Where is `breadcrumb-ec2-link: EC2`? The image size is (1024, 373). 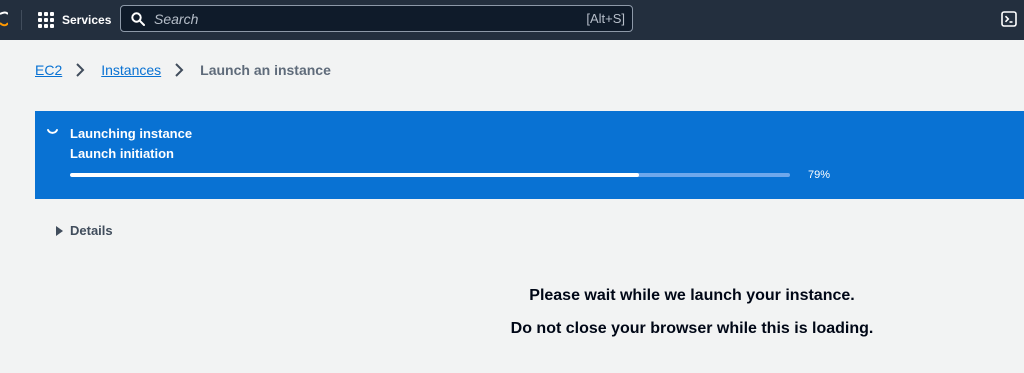 breadcrumb-ec2-link: EC2 is located at coordinates (48, 70).